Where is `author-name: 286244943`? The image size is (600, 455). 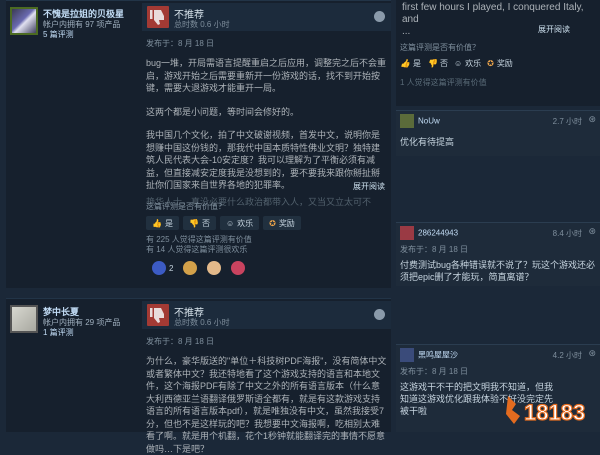 author-name: 286244943 is located at coordinates (438, 233).